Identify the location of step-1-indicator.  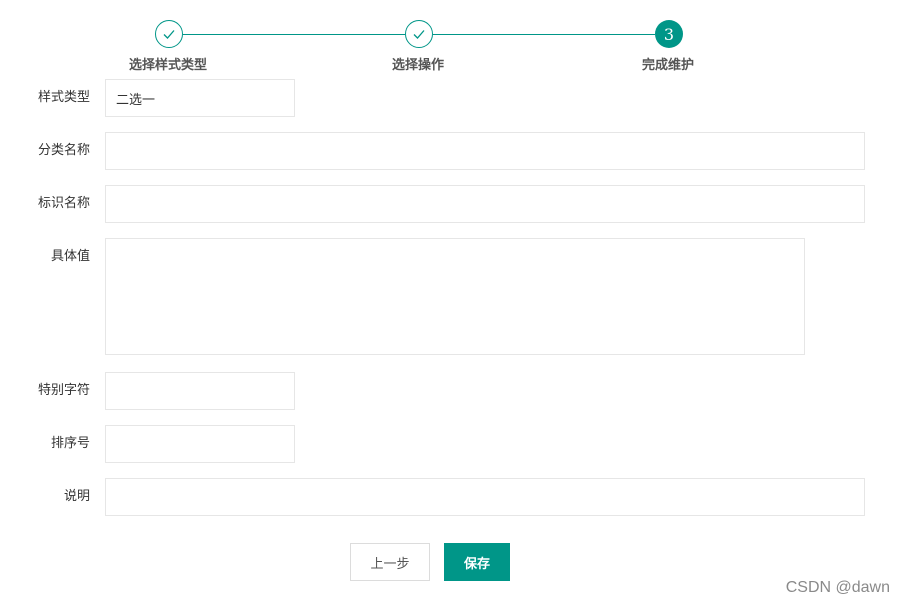
(169, 34).